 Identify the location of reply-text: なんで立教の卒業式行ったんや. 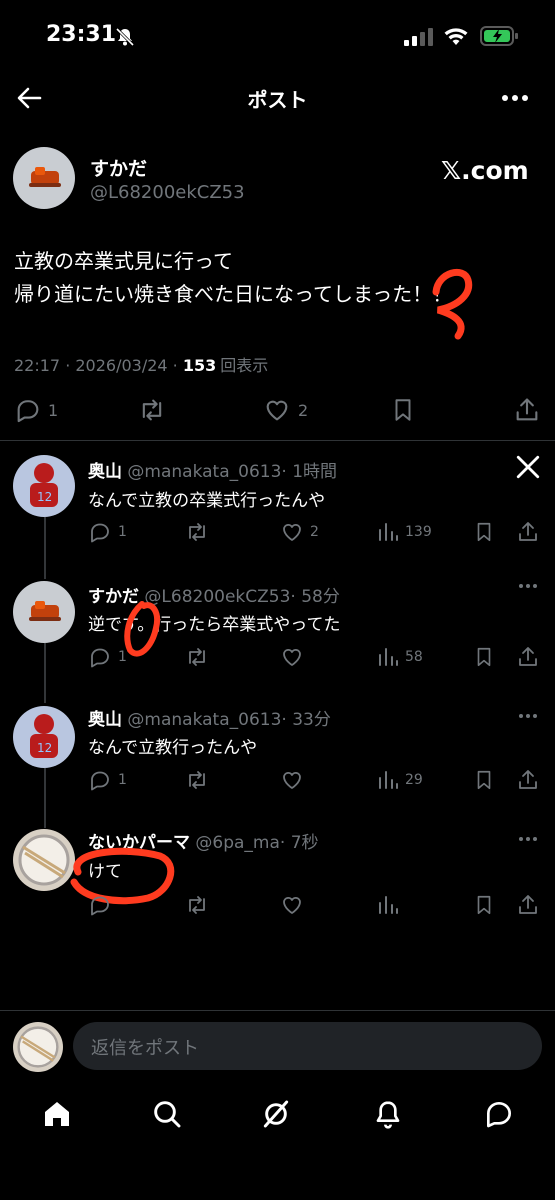
(207, 501).